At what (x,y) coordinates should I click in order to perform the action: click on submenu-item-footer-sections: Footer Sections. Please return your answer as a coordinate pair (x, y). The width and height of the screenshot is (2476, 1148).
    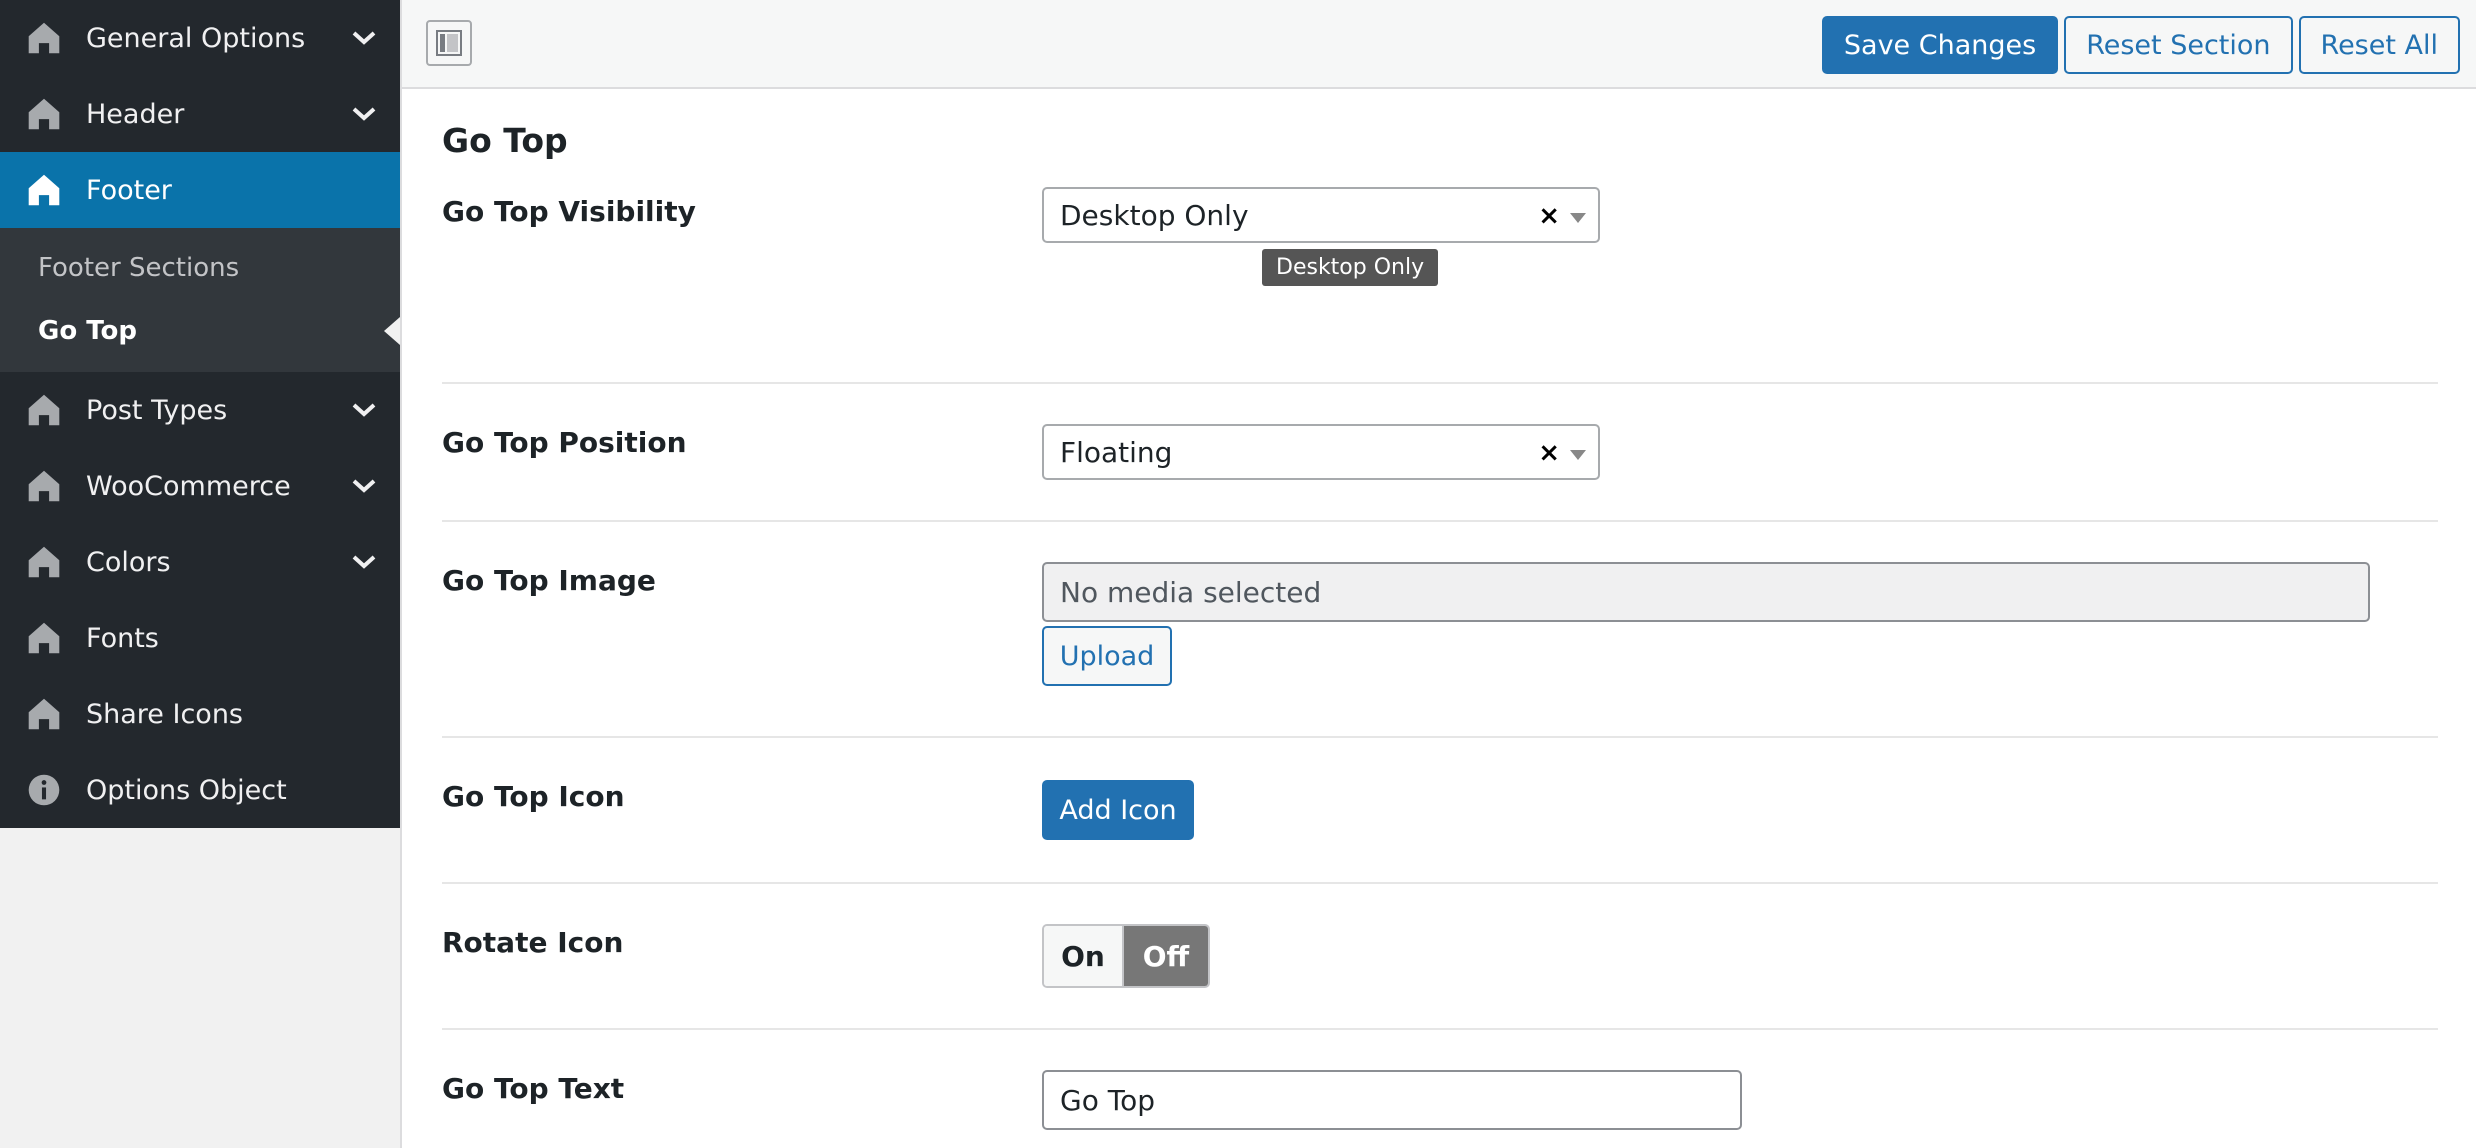
    Looking at the image, I should click on (200, 267).